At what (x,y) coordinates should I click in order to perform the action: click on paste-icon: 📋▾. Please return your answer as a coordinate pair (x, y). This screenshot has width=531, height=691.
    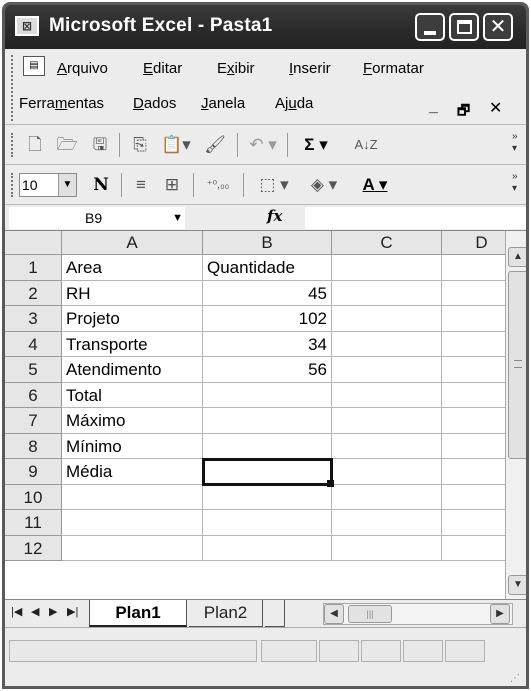
    Looking at the image, I should click on (176, 145).